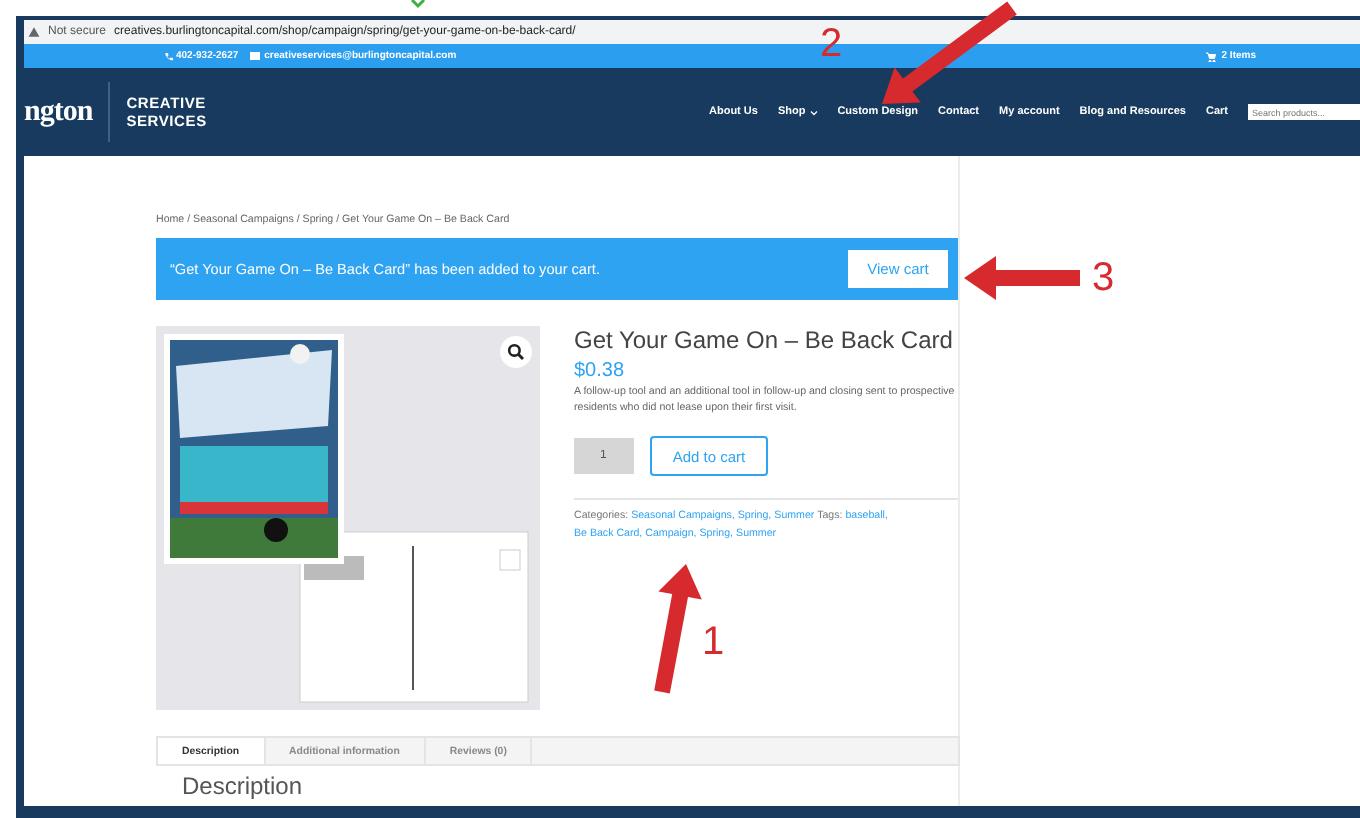  What do you see at coordinates (1210, 56) in the screenshot?
I see `cart-icon` at bounding box center [1210, 56].